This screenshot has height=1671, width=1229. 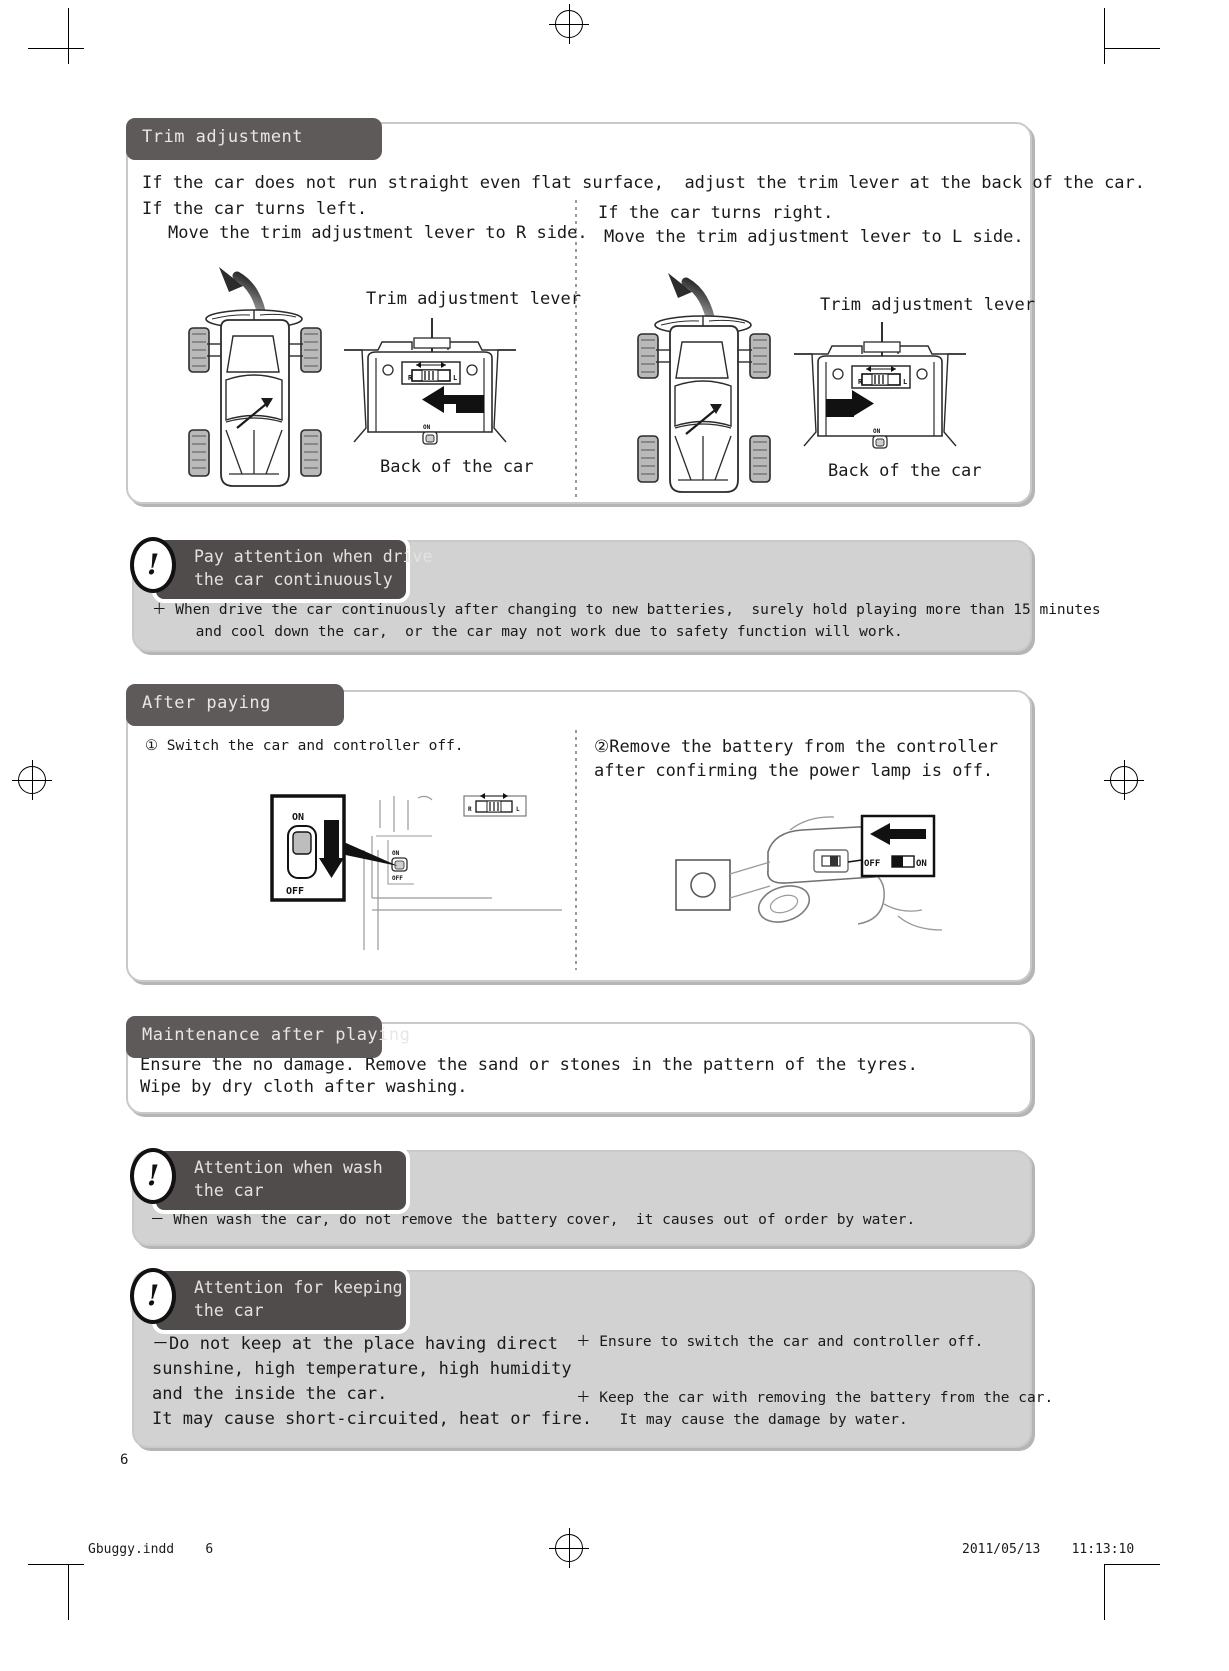 I want to click on maintenance-line2: Wipe by dry cloth after washing., so click(x=304, y=1087).